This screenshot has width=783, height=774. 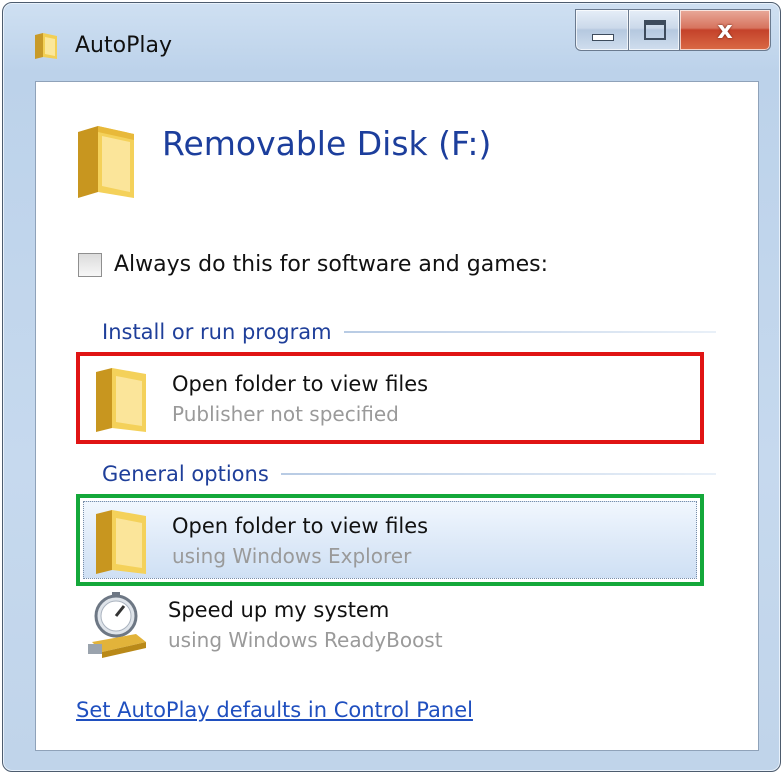 What do you see at coordinates (123, 45) in the screenshot?
I see `window-title: AutoPlay` at bounding box center [123, 45].